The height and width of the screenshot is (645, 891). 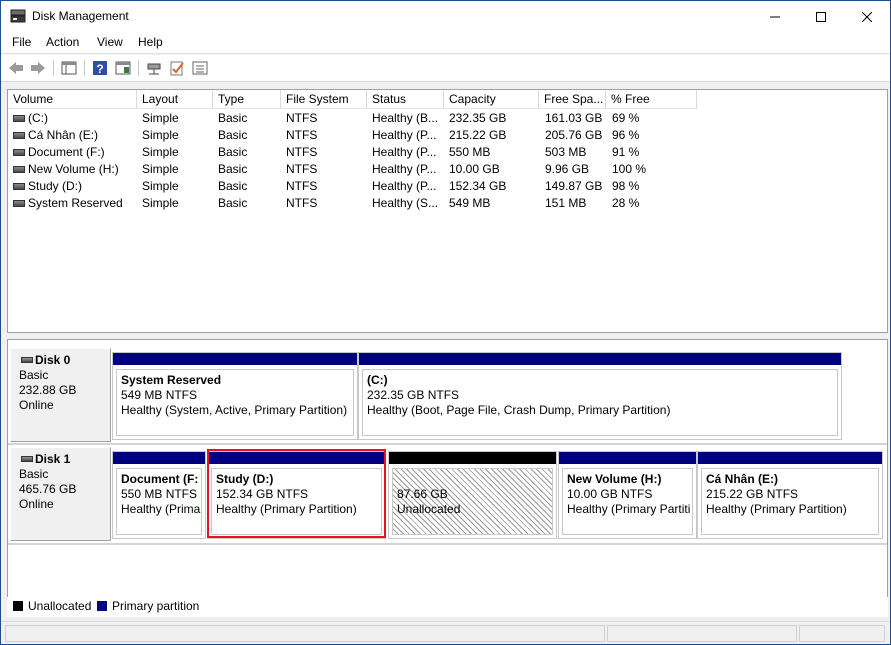 What do you see at coordinates (474, 169) in the screenshot?
I see `table-cell-capacity: 10.00 GB` at bounding box center [474, 169].